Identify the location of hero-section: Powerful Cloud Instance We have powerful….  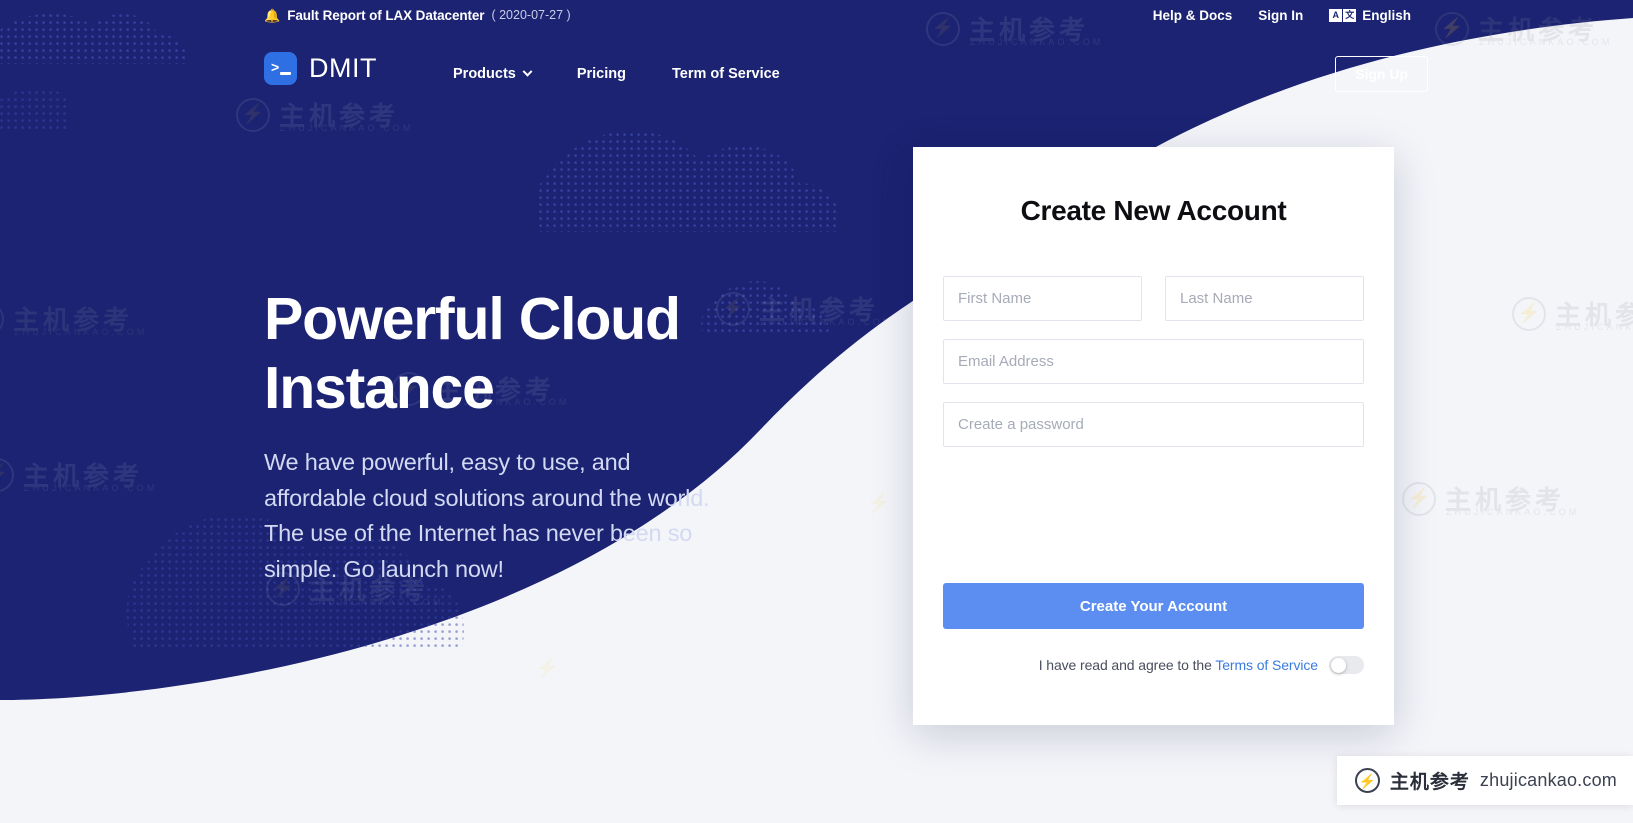
(499, 436).